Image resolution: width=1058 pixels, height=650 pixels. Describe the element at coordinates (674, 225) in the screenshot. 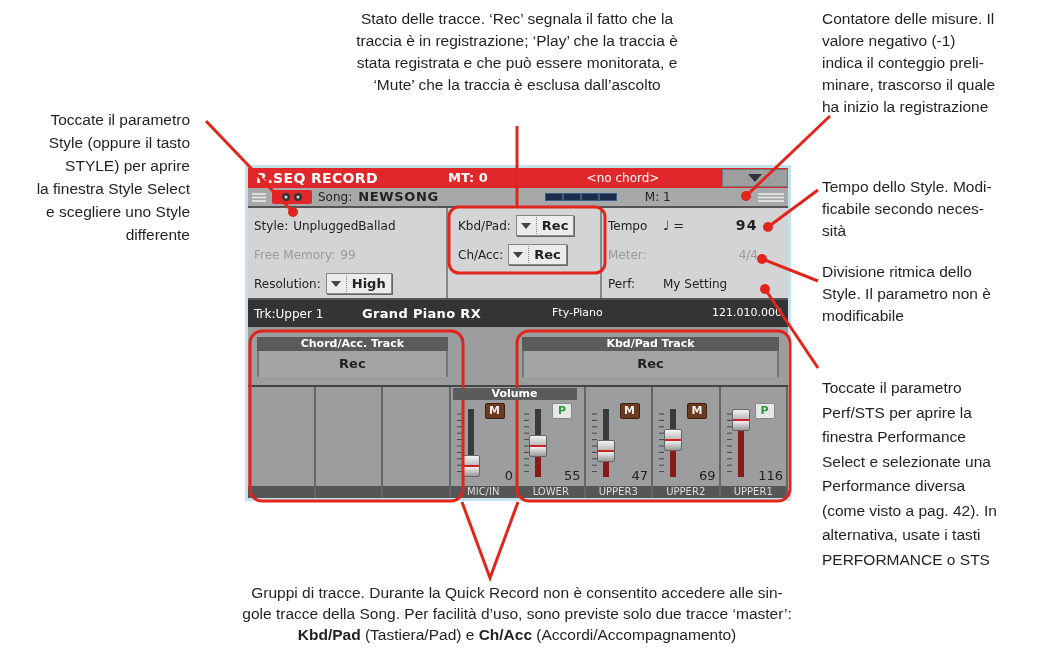

I see `tempo-symbol: ♩ =` at that location.